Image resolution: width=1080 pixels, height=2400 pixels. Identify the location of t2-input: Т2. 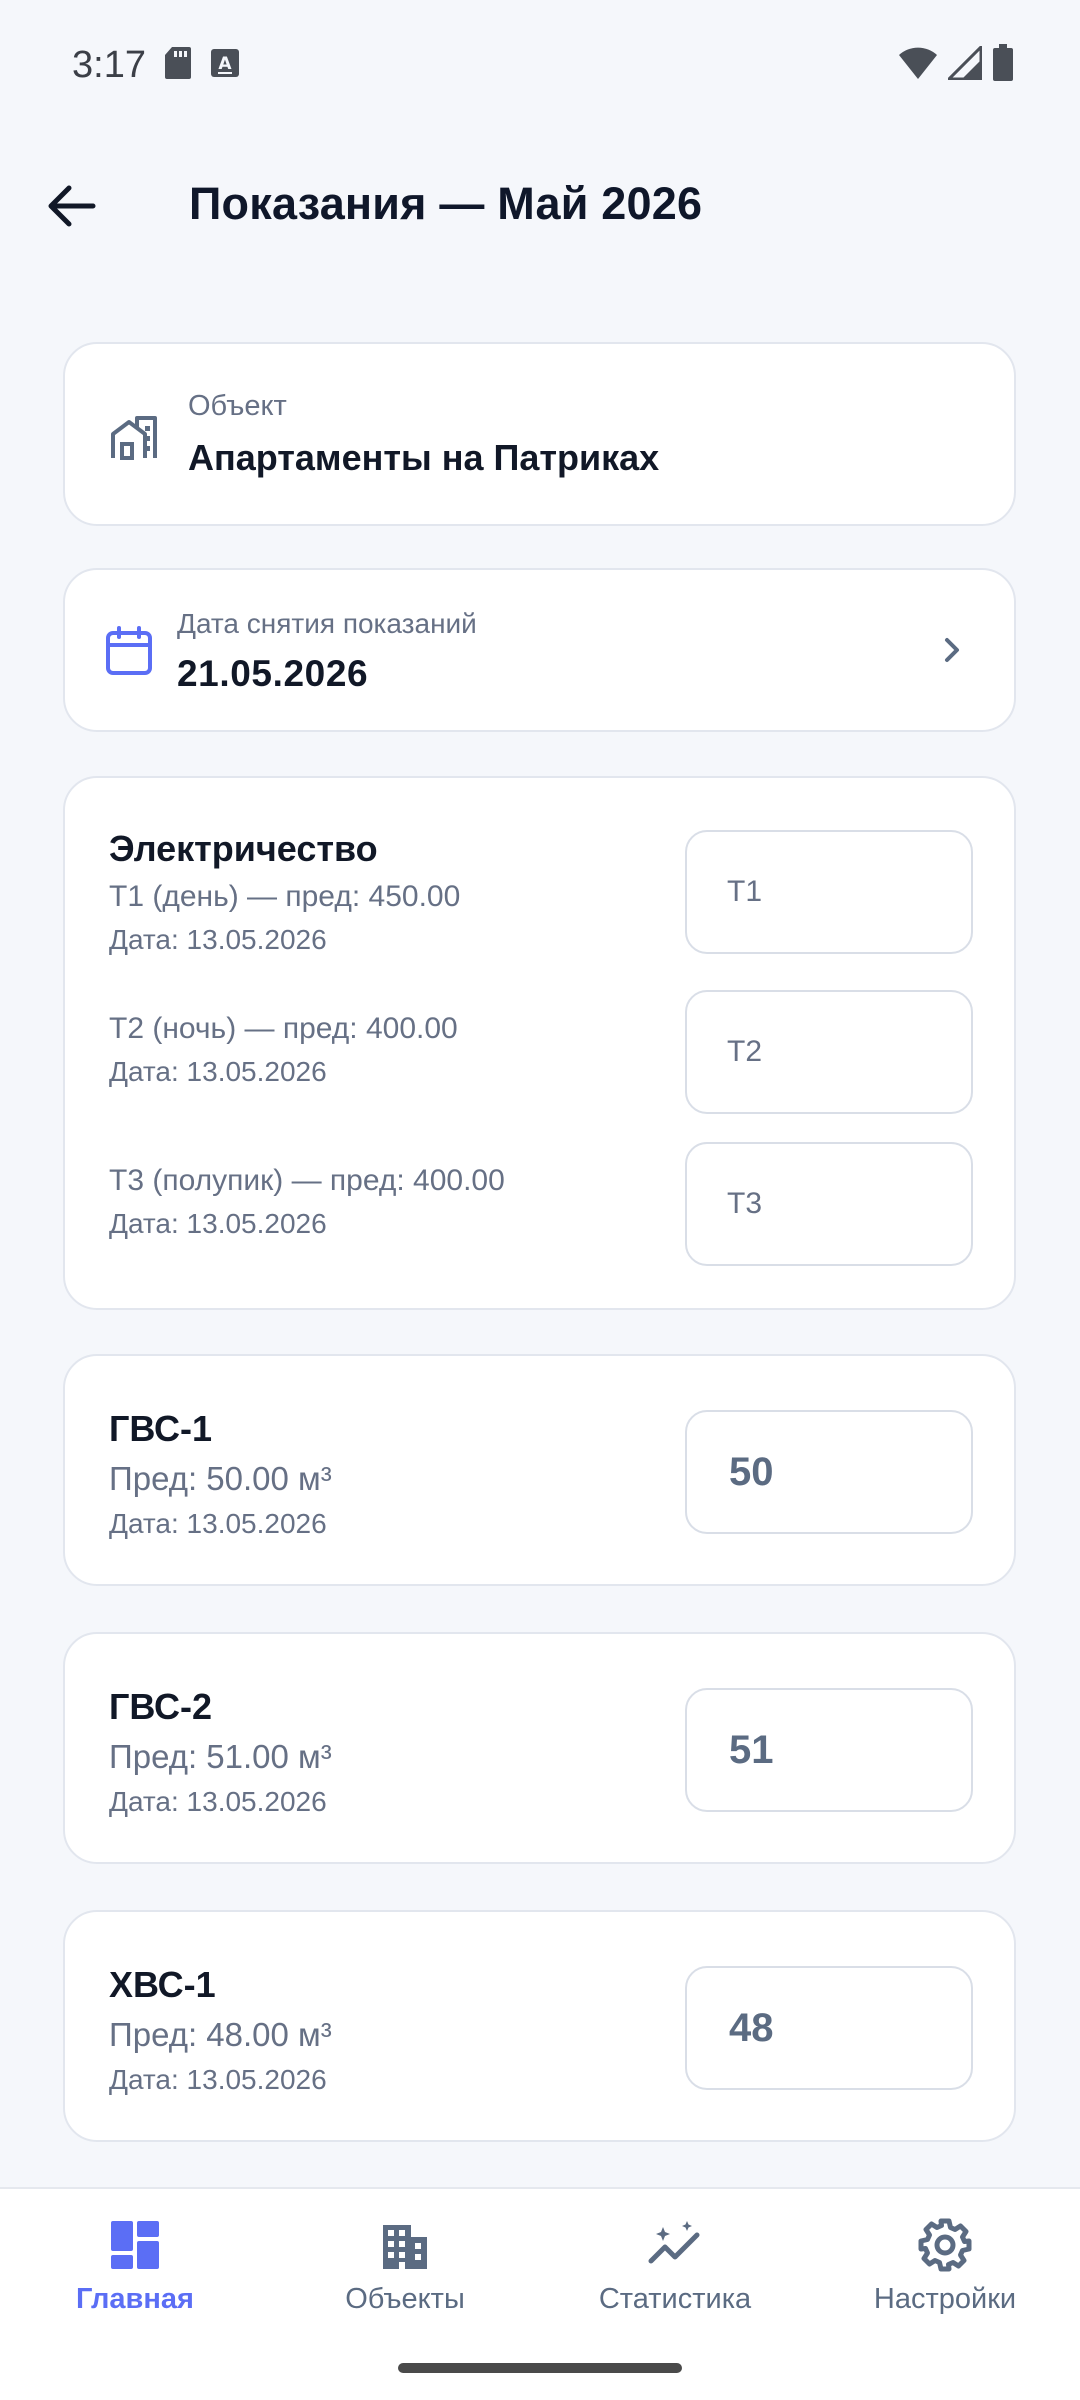
(829, 1052).